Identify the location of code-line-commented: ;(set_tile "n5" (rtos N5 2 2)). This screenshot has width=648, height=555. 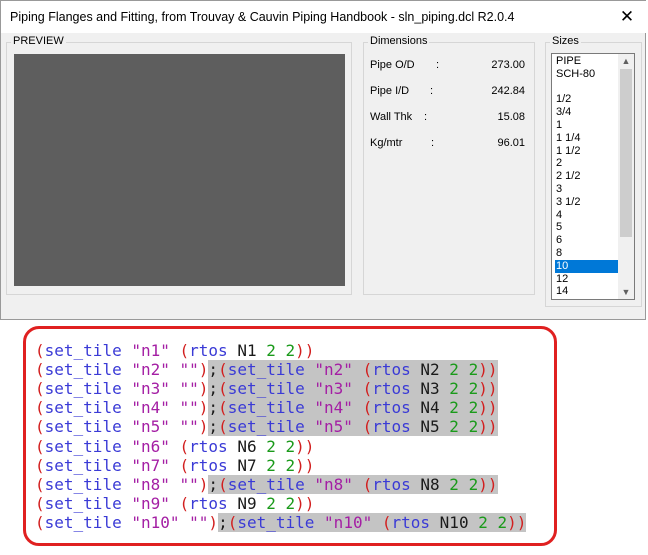
(353, 427).